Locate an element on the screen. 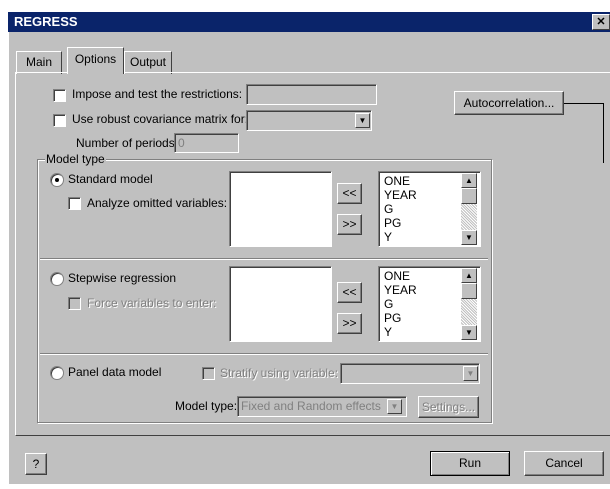 The image size is (610, 489). close-button: ✕ is located at coordinates (601, 22).